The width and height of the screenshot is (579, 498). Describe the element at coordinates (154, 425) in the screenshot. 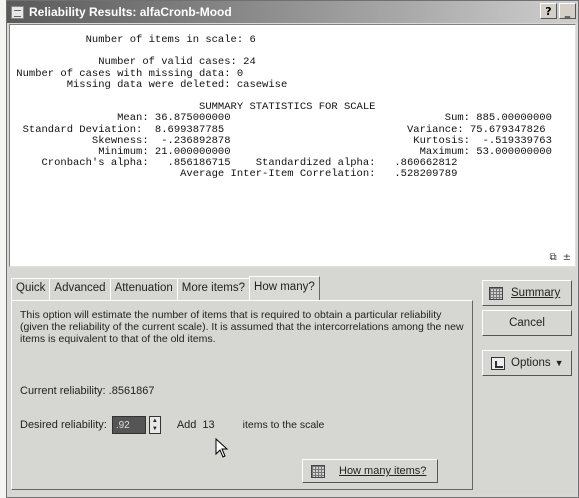

I see `desired-reliability-spinner: ▲ ▼` at that location.